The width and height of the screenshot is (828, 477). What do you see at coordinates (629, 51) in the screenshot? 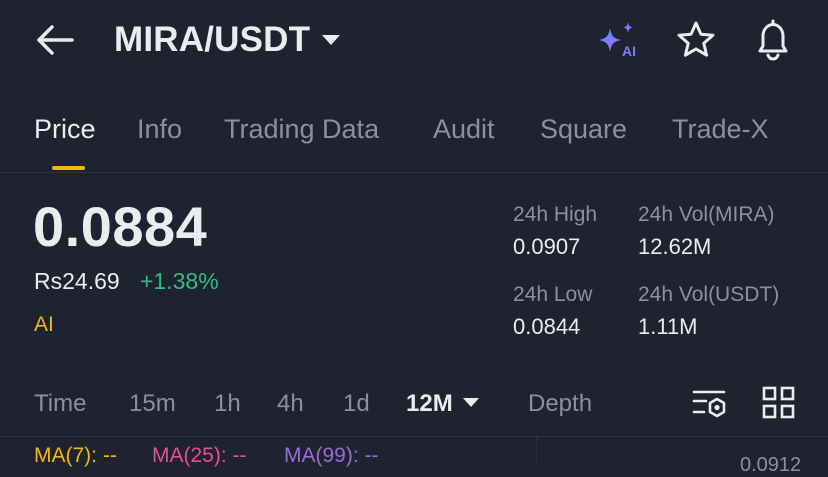
I see `ai-badge-text: AI` at bounding box center [629, 51].